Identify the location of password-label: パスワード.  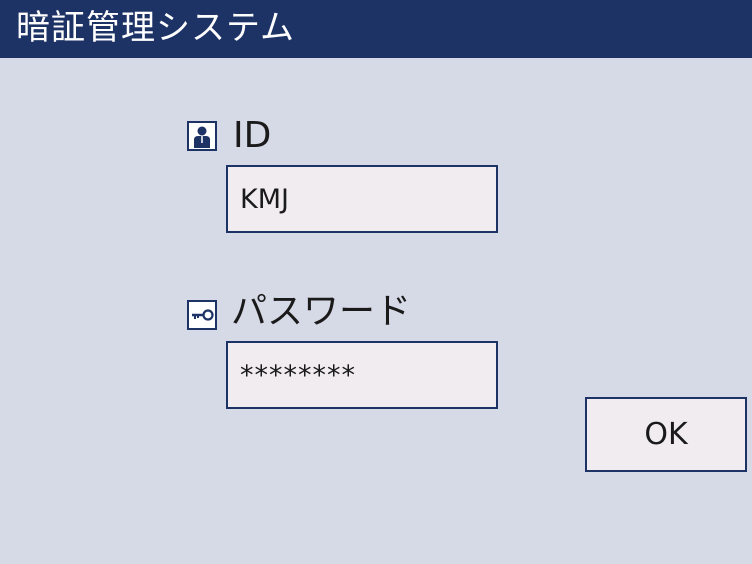
(321, 311).